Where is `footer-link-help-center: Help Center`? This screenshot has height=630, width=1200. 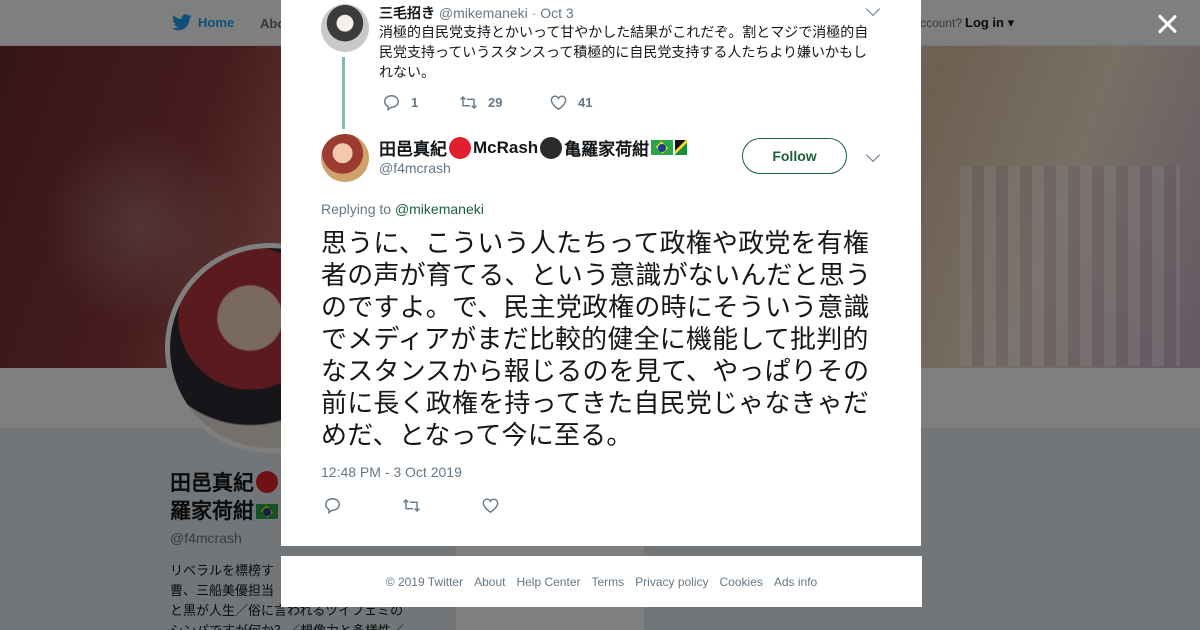 footer-link-help-center: Help Center is located at coordinates (548, 582).